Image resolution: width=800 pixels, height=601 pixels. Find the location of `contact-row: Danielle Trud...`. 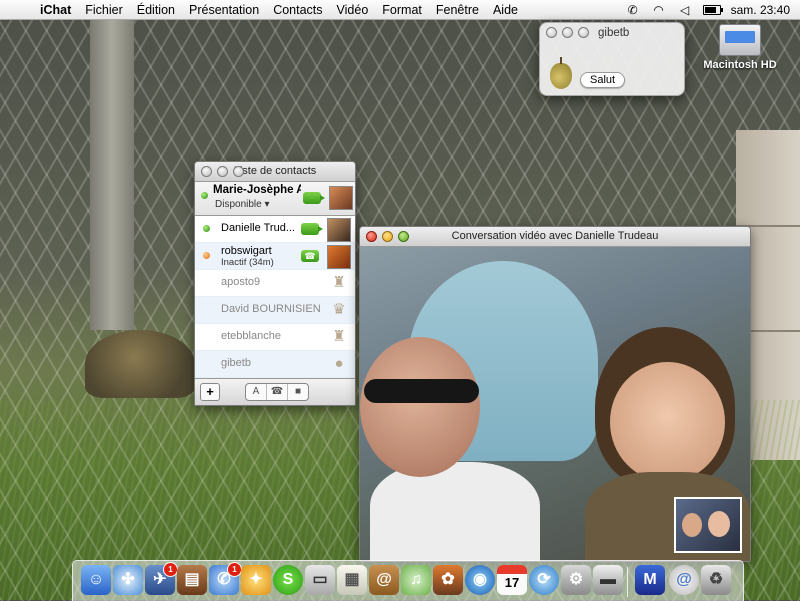

contact-row: Danielle Trud... is located at coordinates (275, 229).